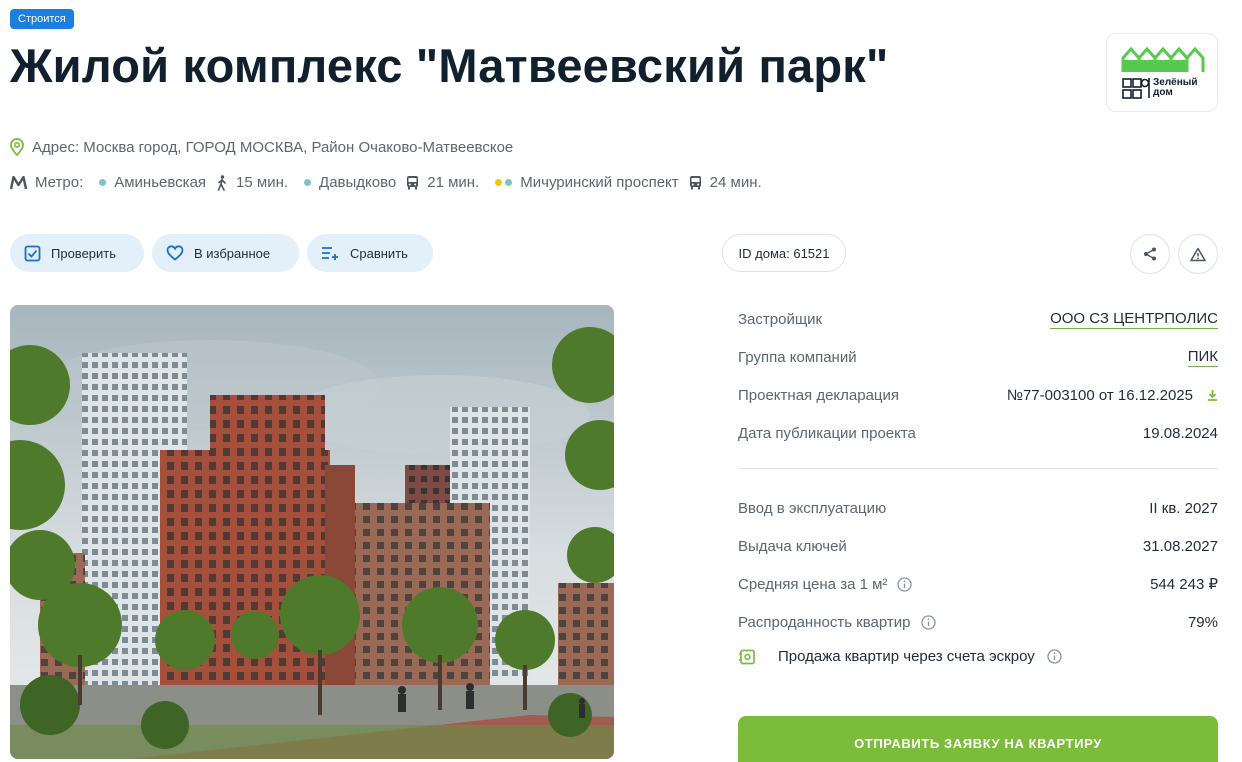 The width and height of the screenshot is (1242, 762). Describe the element at coordinates (1180, 546) in the screenshot. I see `keys-value: 31.08.2027` at that location.